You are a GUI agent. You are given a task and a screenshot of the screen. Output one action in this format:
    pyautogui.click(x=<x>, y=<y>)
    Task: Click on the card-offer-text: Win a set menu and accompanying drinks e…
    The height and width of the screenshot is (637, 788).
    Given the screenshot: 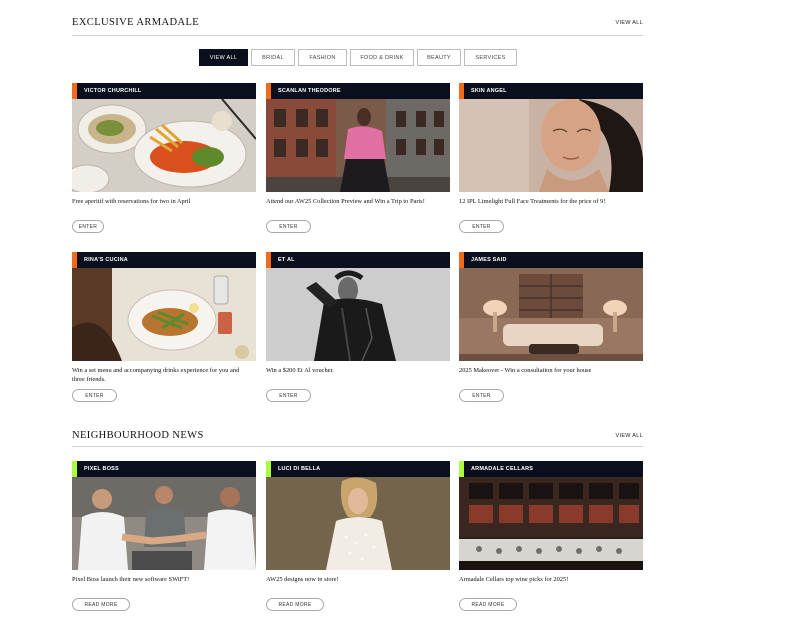 What is the action you would take?
    pyautogui.click(x=156, y=375)
    